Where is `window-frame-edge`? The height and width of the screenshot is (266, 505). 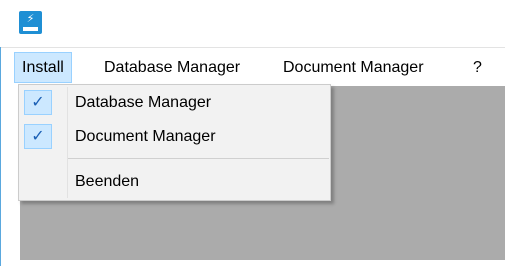
window-frame-edge is located at coordinates (0, 156).